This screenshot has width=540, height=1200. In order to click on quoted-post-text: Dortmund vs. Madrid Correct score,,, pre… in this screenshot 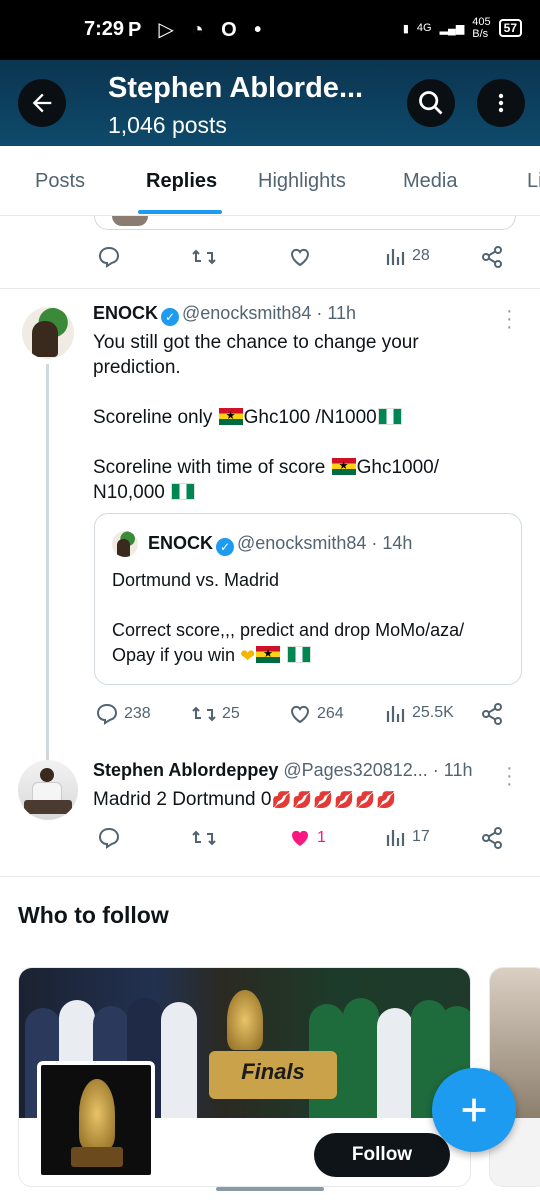, I will do `click(312, 618)`.